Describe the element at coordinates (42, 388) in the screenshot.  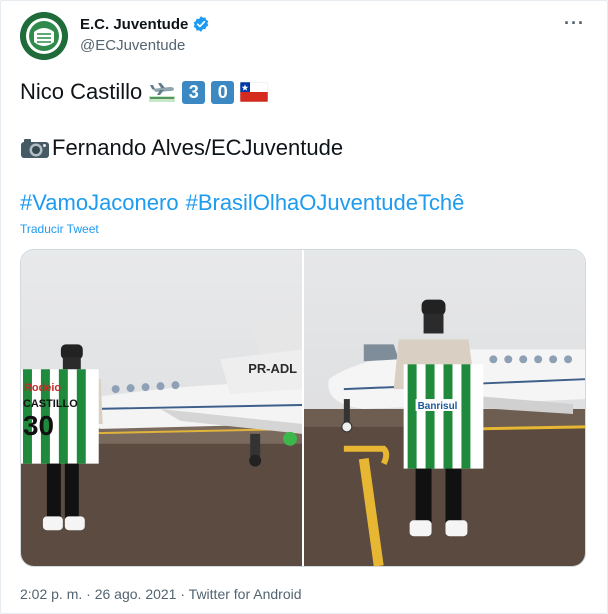
I see `svg-text: Rodeio` at that location.